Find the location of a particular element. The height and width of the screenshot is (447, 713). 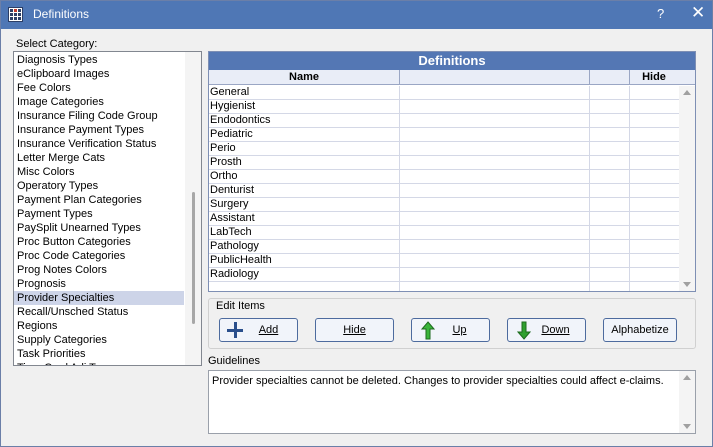

category-list-item: Insurance Filing Code Group is located at coordinates (99, 116).